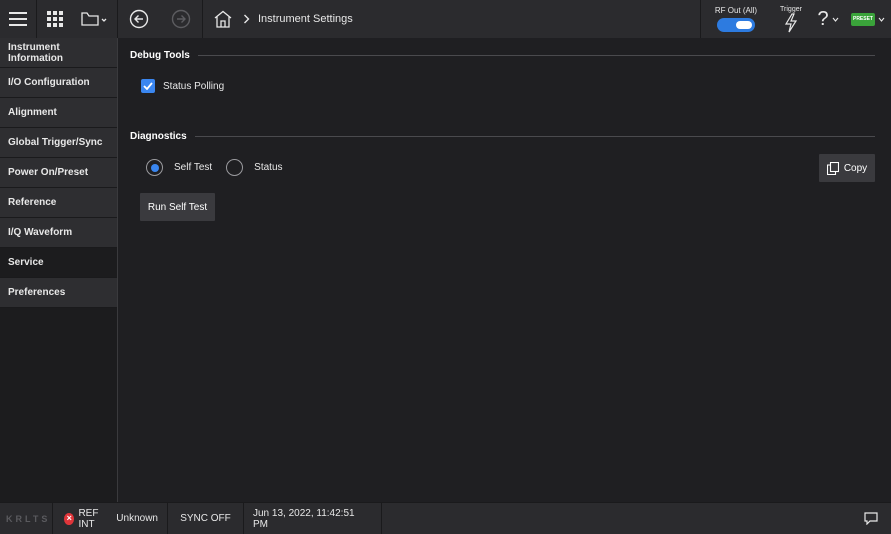 This screenshot has width=891, height=534. Describe the element at coordinates (181, 19) in the screenshot. I see `forward-icon` at that location.